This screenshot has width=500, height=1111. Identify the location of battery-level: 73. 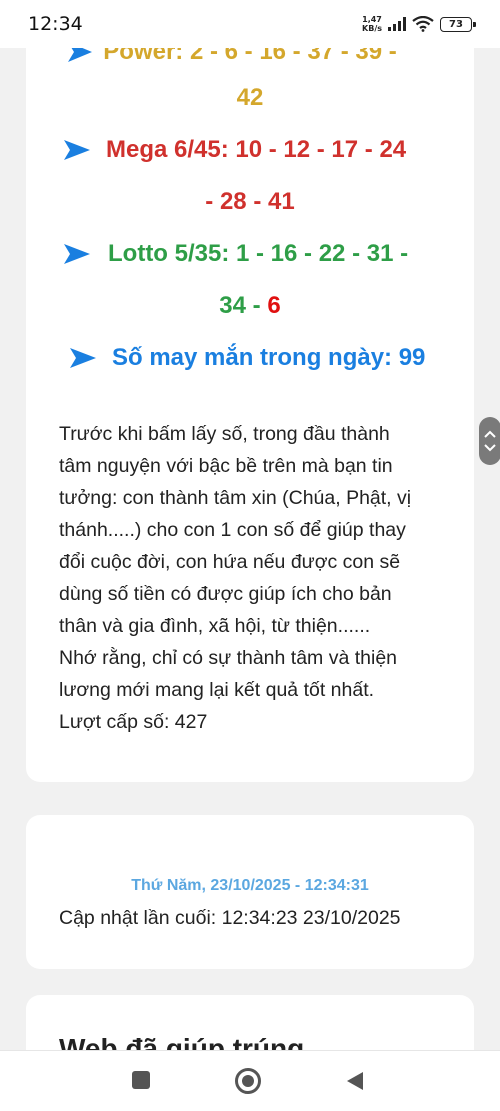
(456, 24).